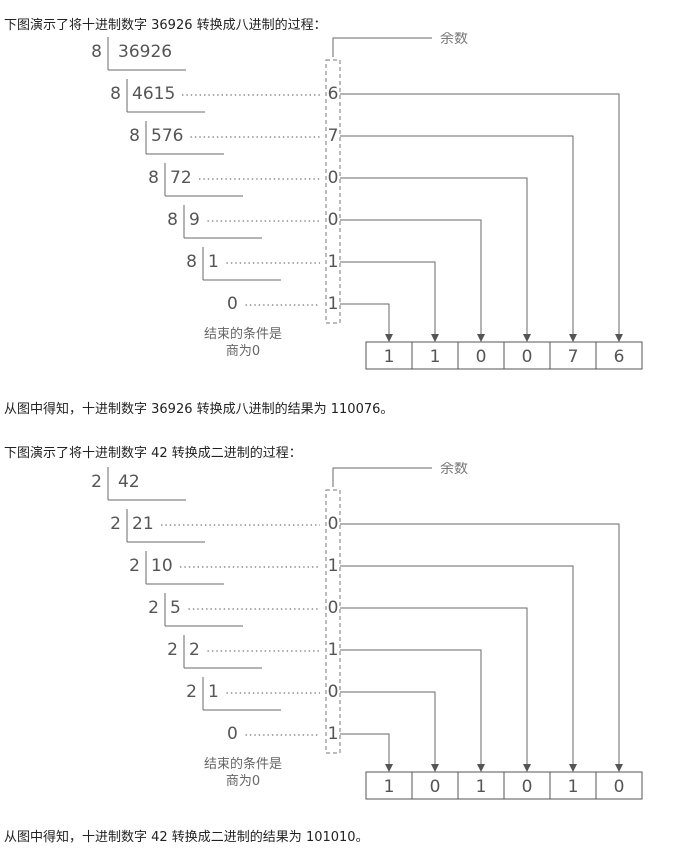 The height and width of the screenshot is (858, 697). I want to click on remainder-1: 1, so click(333, 566).